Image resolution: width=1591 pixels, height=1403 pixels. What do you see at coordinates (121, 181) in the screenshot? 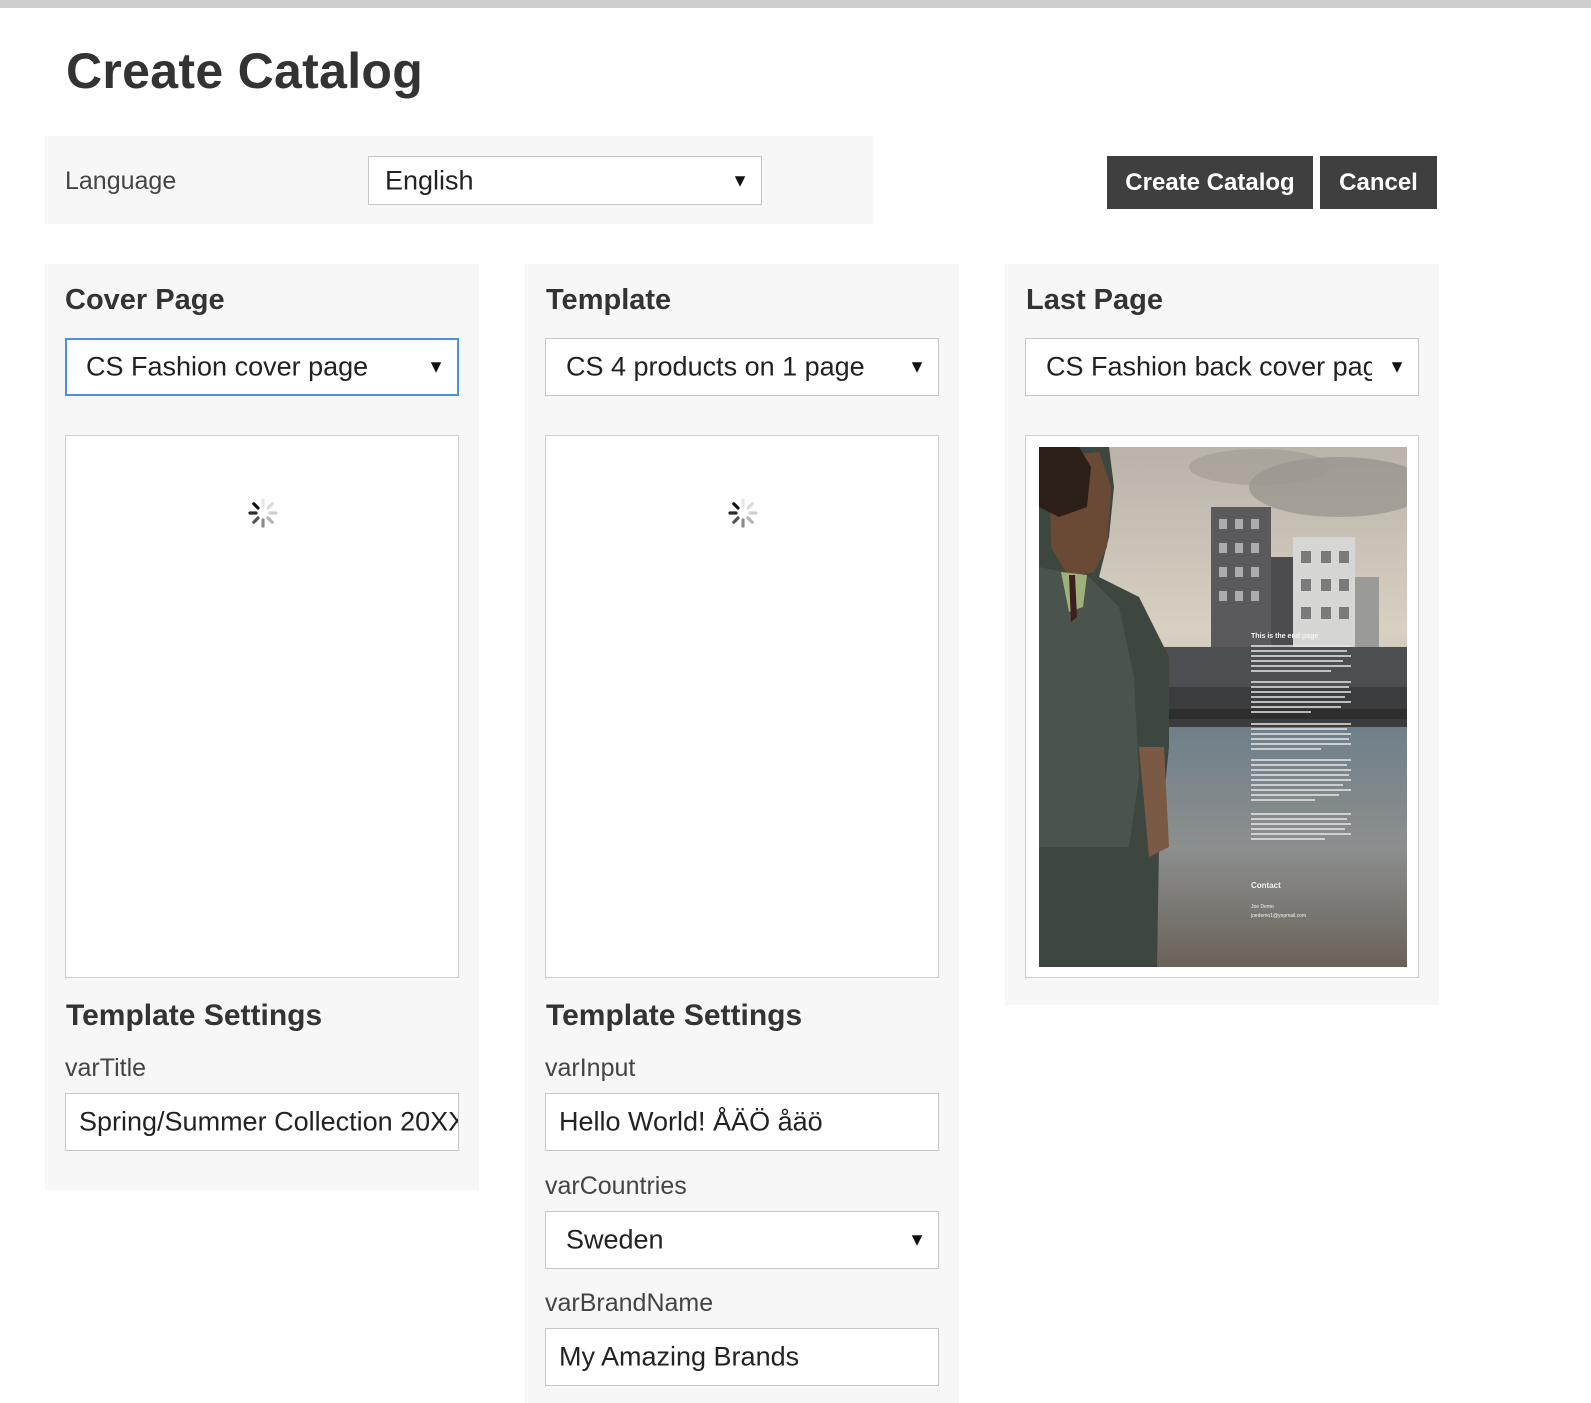
I see `language-label: Language` at bounding box center [121, 181].